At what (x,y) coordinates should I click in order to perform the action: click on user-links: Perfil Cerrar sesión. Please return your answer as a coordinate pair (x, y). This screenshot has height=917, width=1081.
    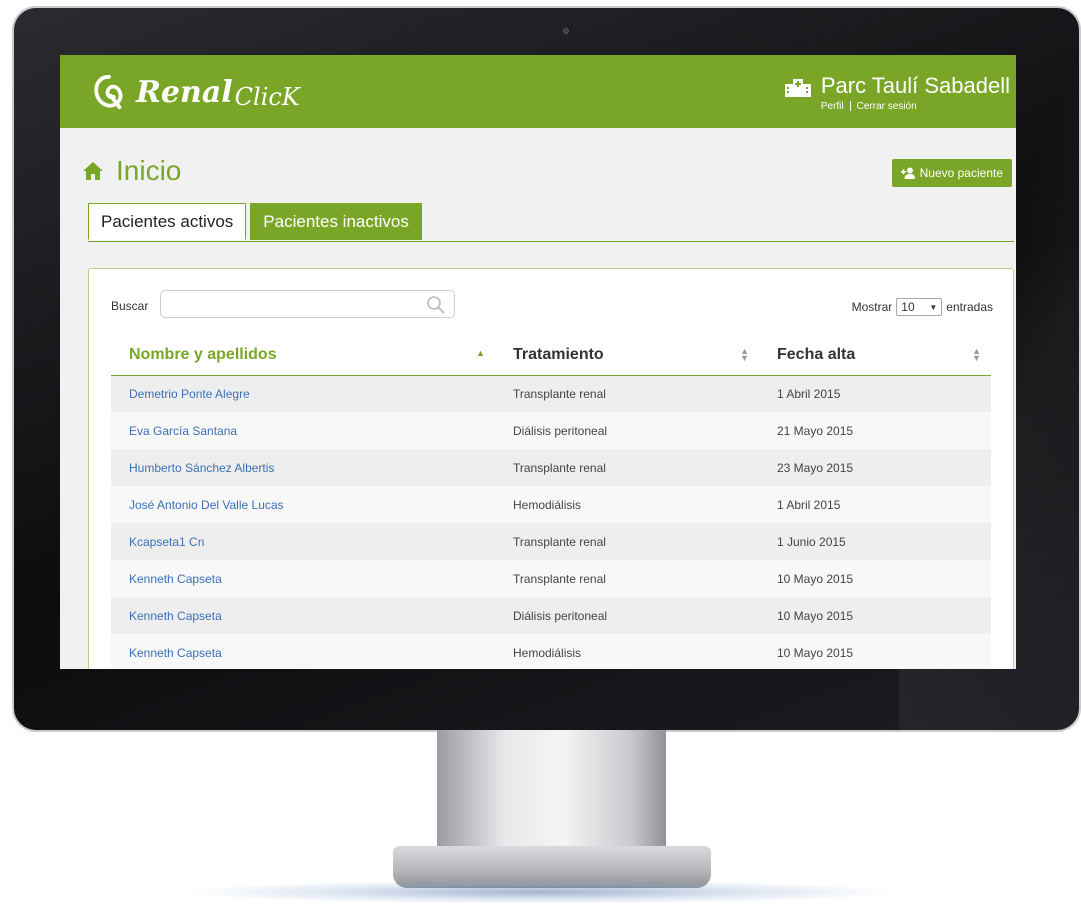
    Looking at the image, I should click on (915, 106).